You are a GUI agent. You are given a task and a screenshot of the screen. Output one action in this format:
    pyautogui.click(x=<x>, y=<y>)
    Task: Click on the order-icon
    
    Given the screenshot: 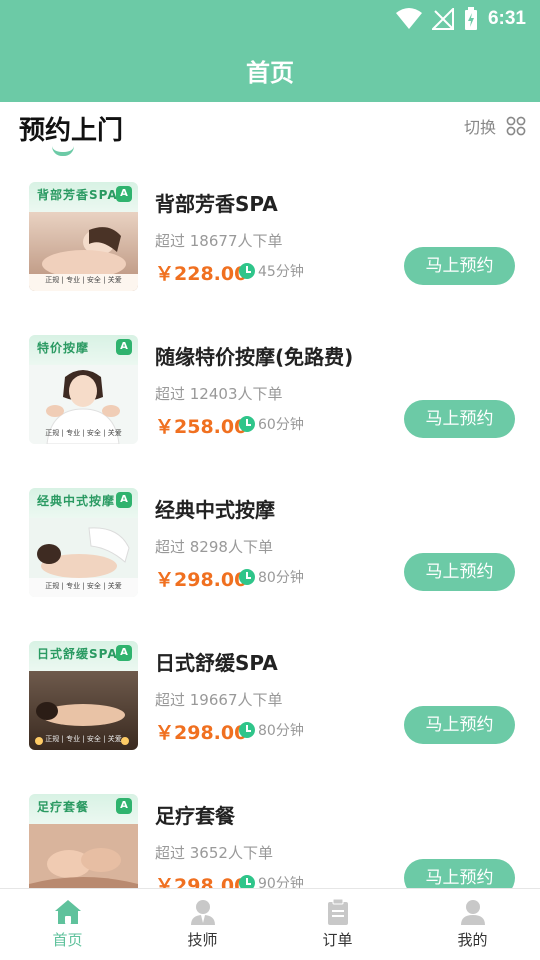 What is the action you would take?
    pyautogui.click(x=337, y=912)
    